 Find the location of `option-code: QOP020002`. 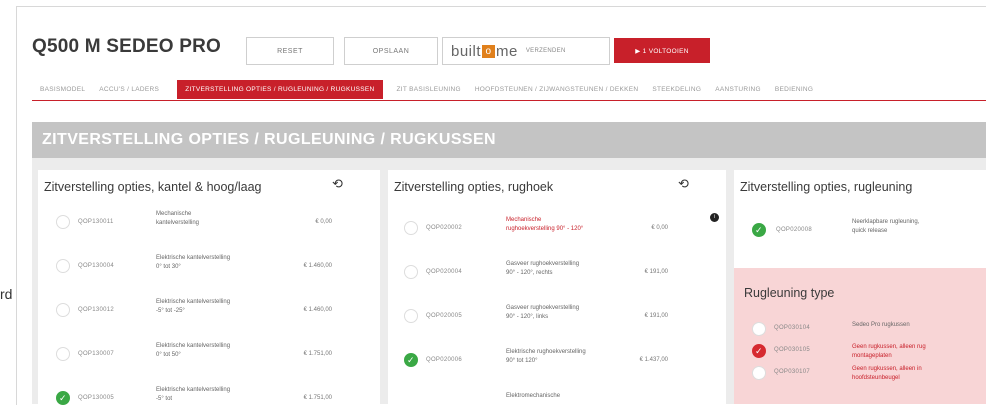

option-code: QOP020002 is located at coordinates (444, 228).